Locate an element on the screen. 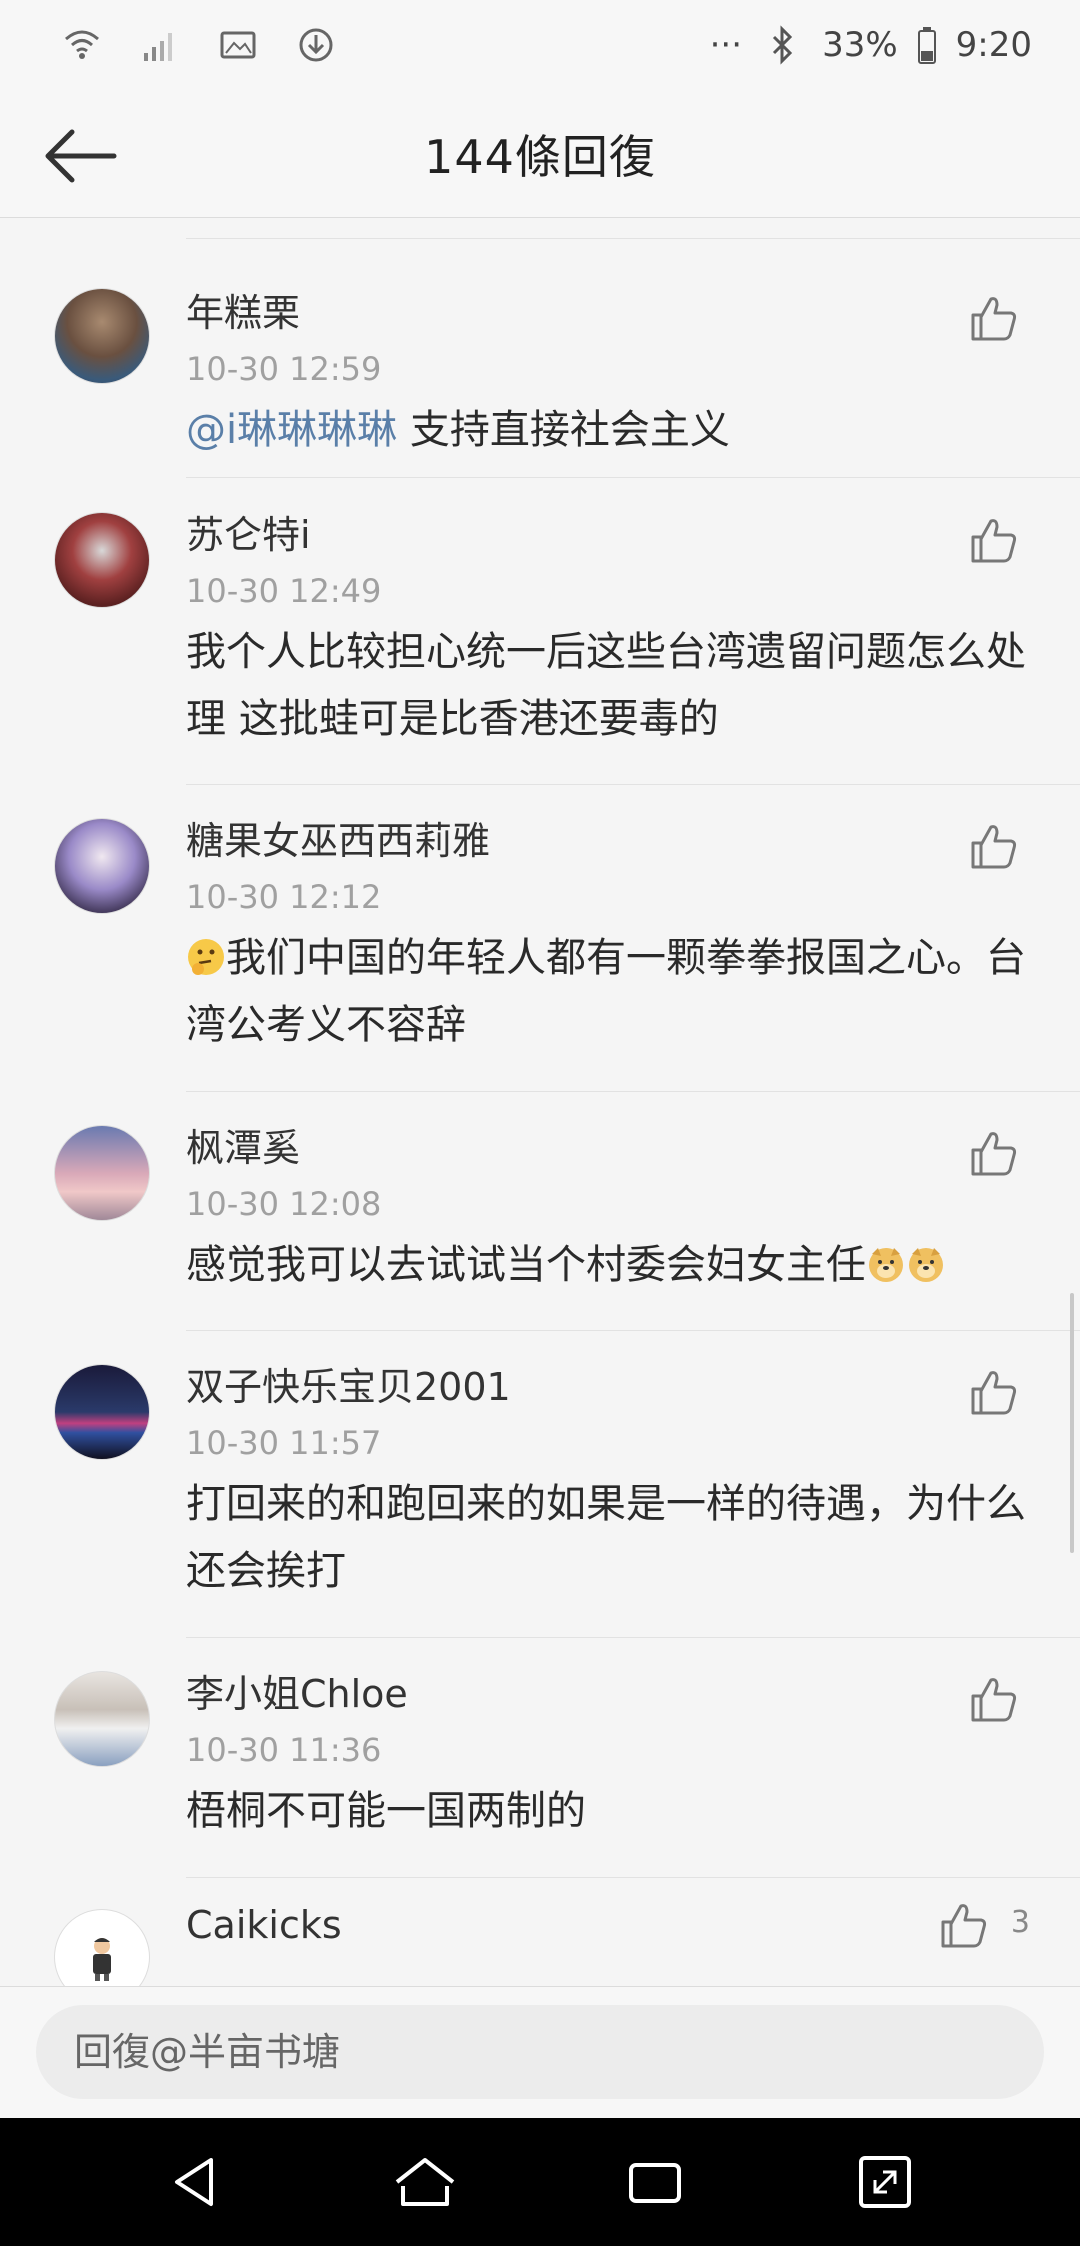  home-icon is located at coordinates (425, 2182).